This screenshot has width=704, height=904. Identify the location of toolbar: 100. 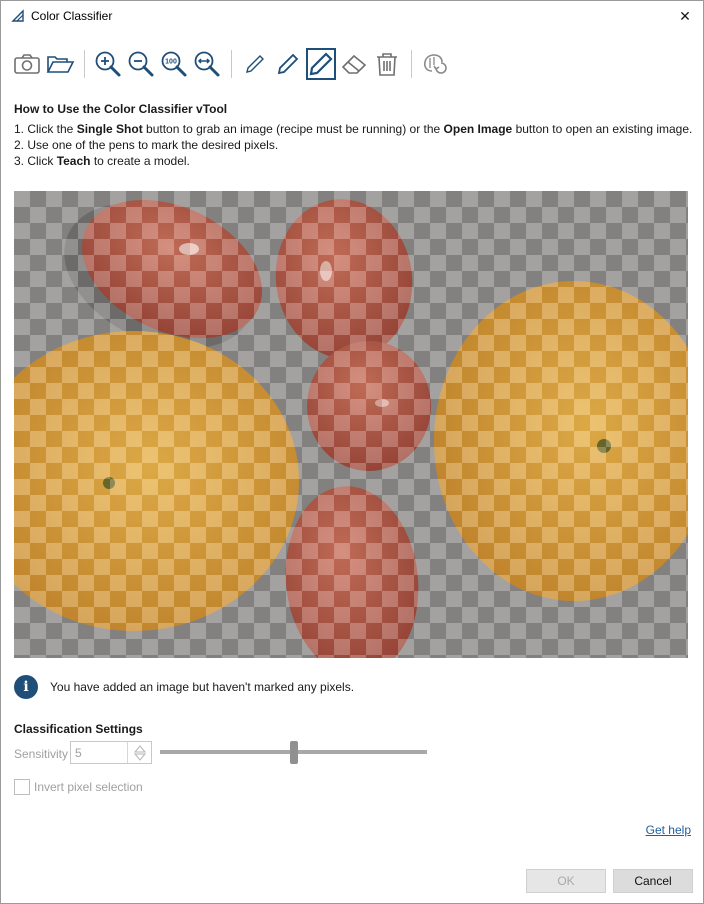
(231, 64).